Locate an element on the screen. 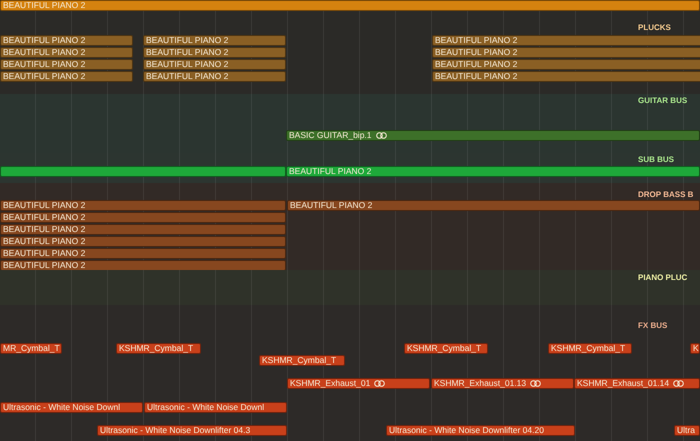  audio-region: KSHMR_Exhaust_01.13 is located at coordinates (502, 383).